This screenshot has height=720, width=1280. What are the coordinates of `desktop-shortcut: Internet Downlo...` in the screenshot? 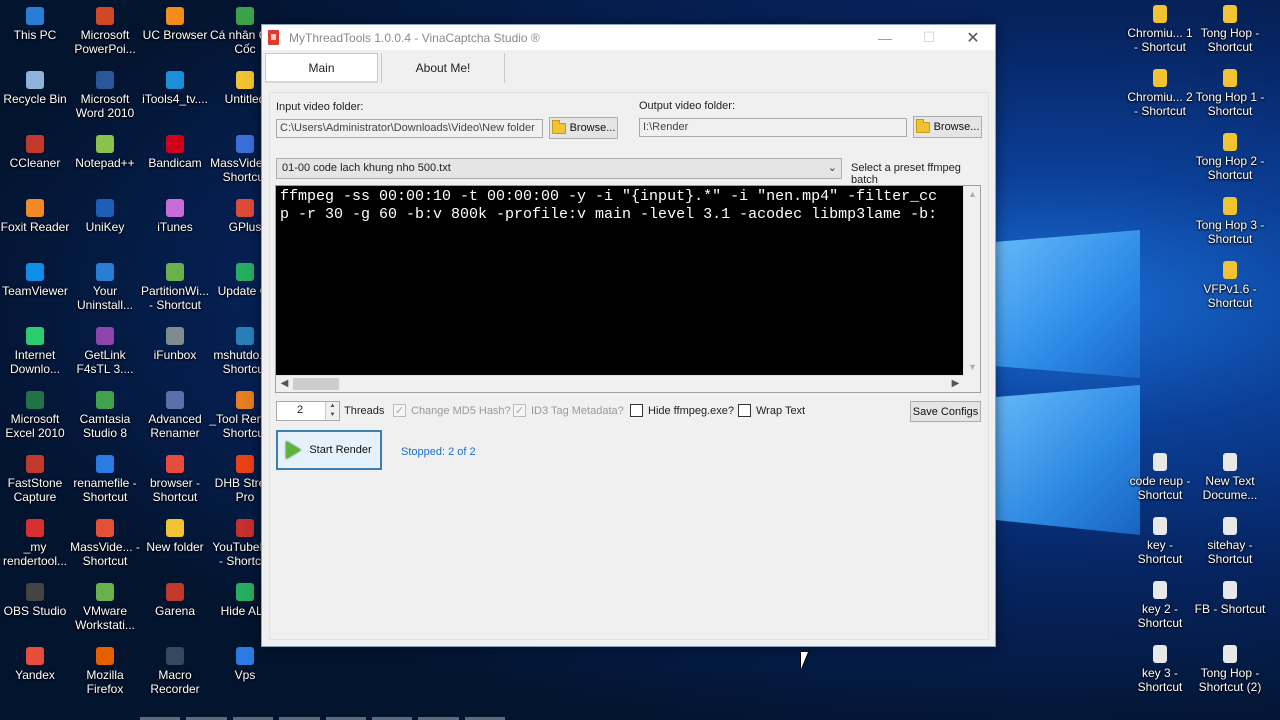 It's located at (35, 351).